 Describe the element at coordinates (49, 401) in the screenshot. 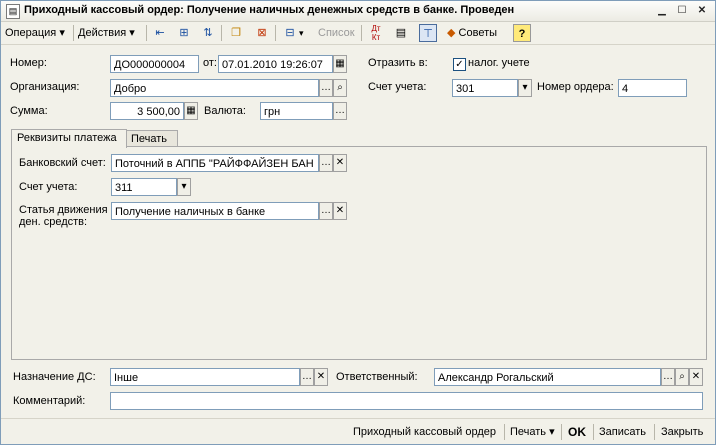

I see `comment-label: Комментарий:` at that location.